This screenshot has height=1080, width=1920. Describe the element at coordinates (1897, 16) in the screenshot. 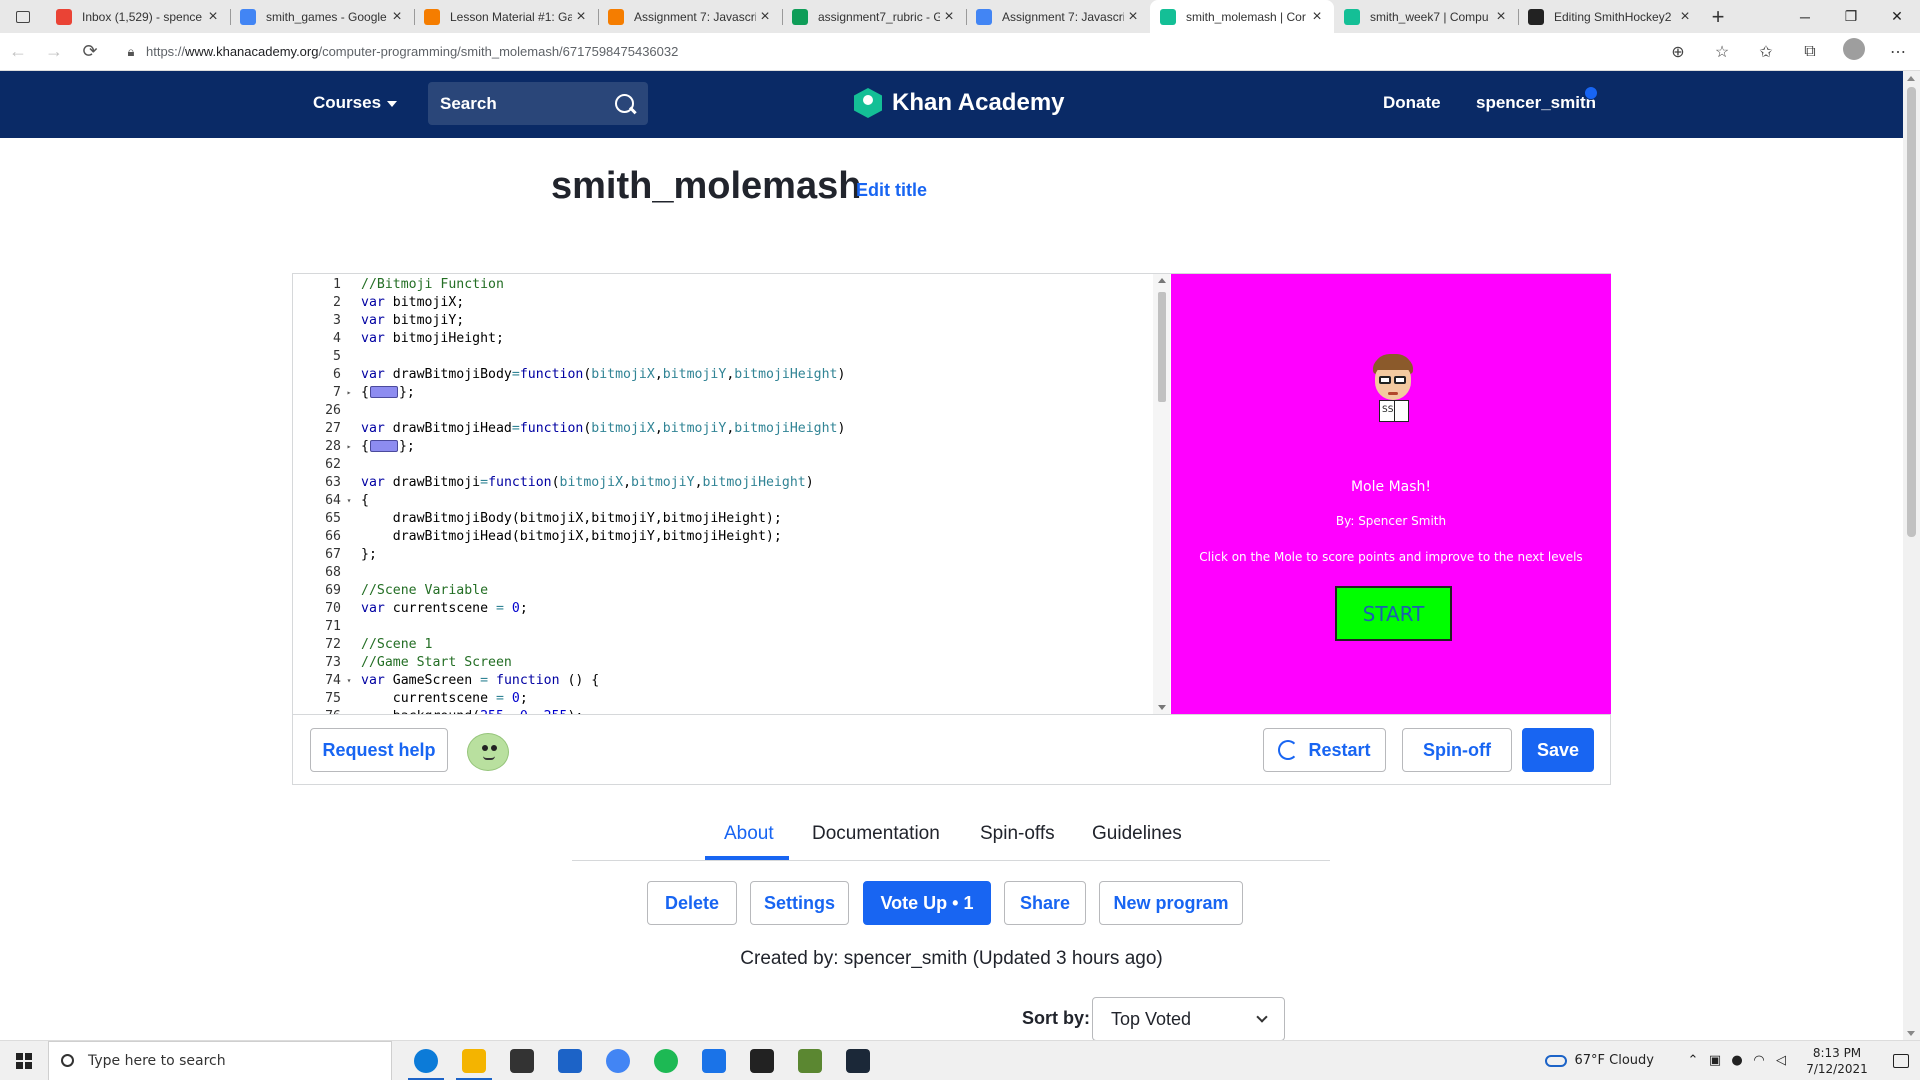

I see `close-window-button: ✕` at that location.